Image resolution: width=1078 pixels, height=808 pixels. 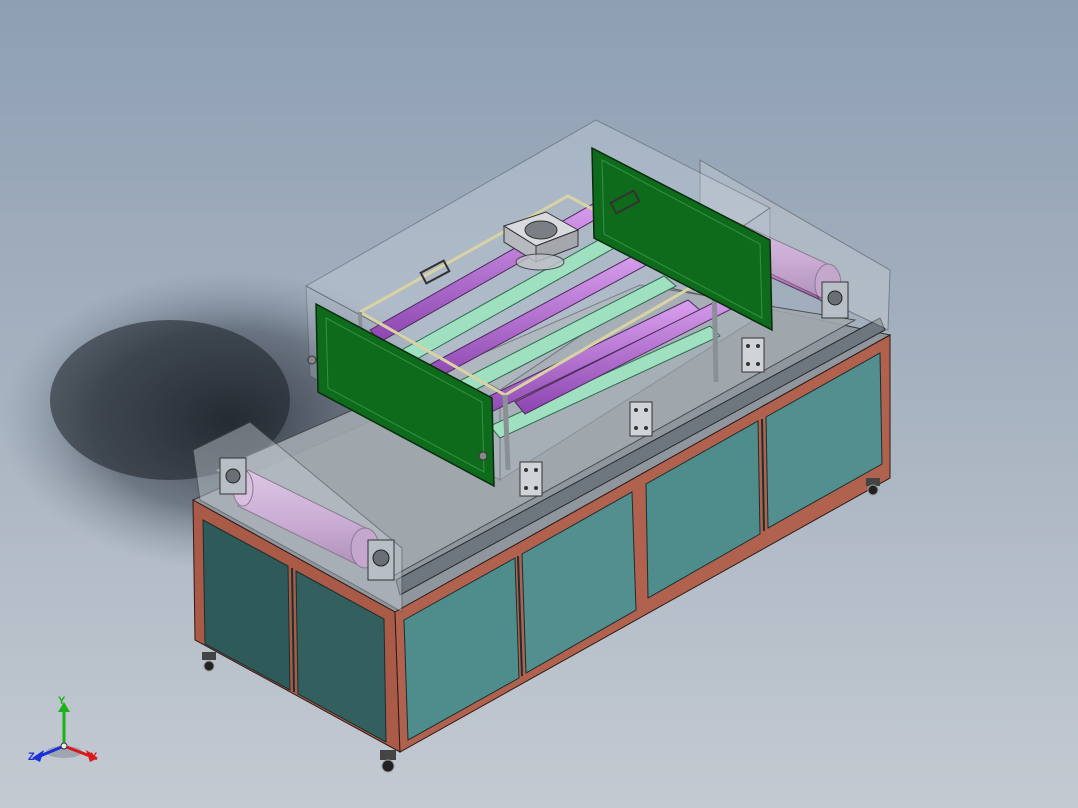 What do you see at coordinates (64, 732) in the screenshot?
I see `view-orientation-triad: Y Z X` at bounding box center [64, 732].